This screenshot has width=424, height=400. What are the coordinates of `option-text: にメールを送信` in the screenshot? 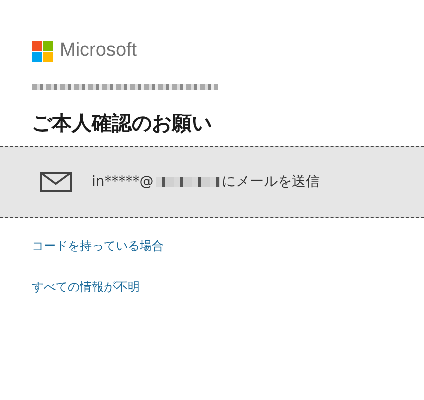 It's located at (271, 182).